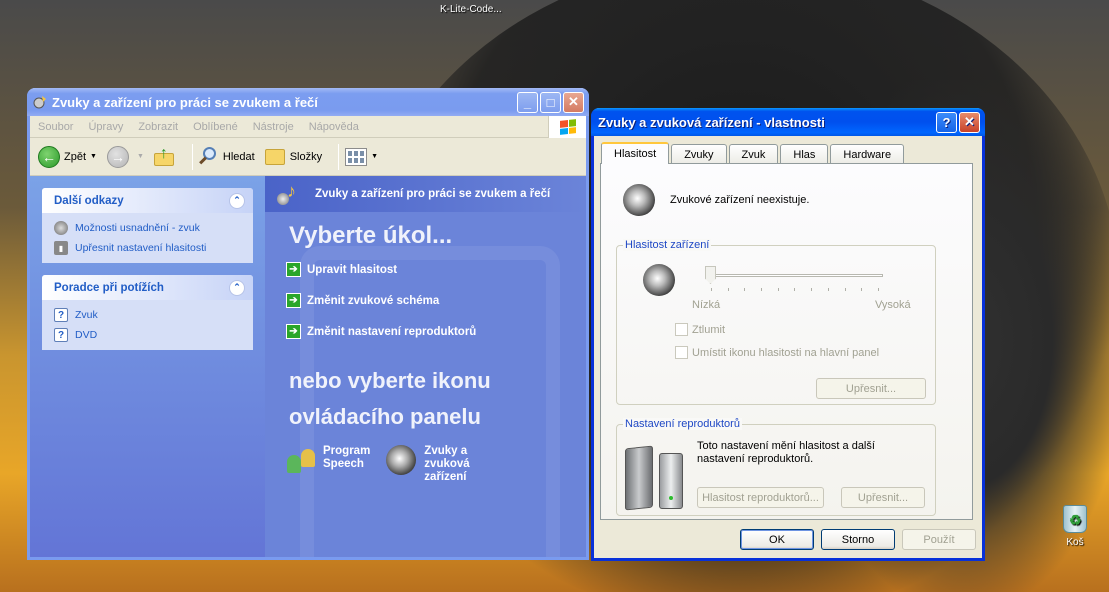 Image resolution: width=1109 pixels, height=592 pixels. I want to click on link-advanced-volume: ▮ Upřesnit nastavení hlasitosti, so click(148, 248).